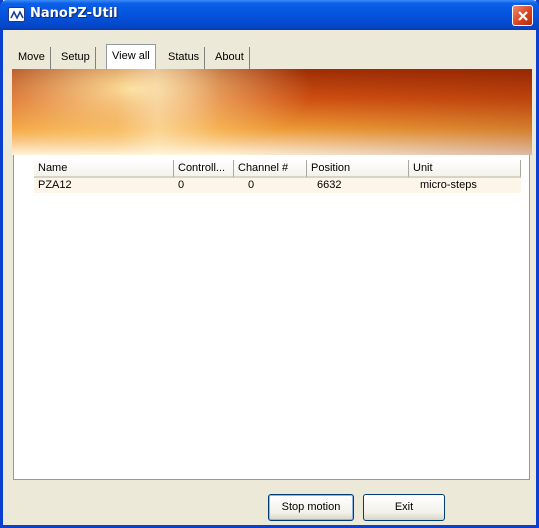 The width and height of the screenshot is (539, 528). Describe the element at coordinates (181, 185) in the screenshot. I see `cell-controller: 0` at that location.